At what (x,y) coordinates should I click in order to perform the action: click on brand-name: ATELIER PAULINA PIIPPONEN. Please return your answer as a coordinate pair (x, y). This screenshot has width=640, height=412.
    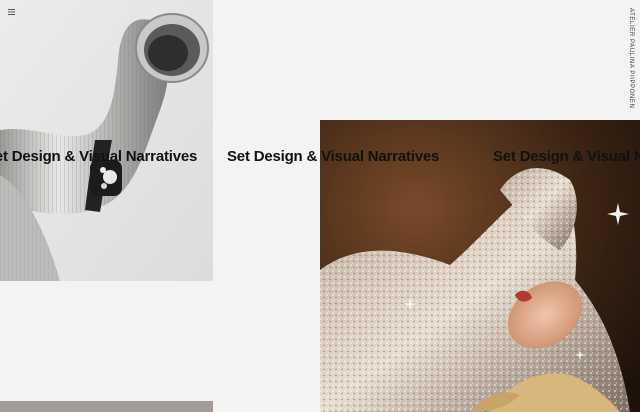
    Looking at the image, I should click on (631, 58).